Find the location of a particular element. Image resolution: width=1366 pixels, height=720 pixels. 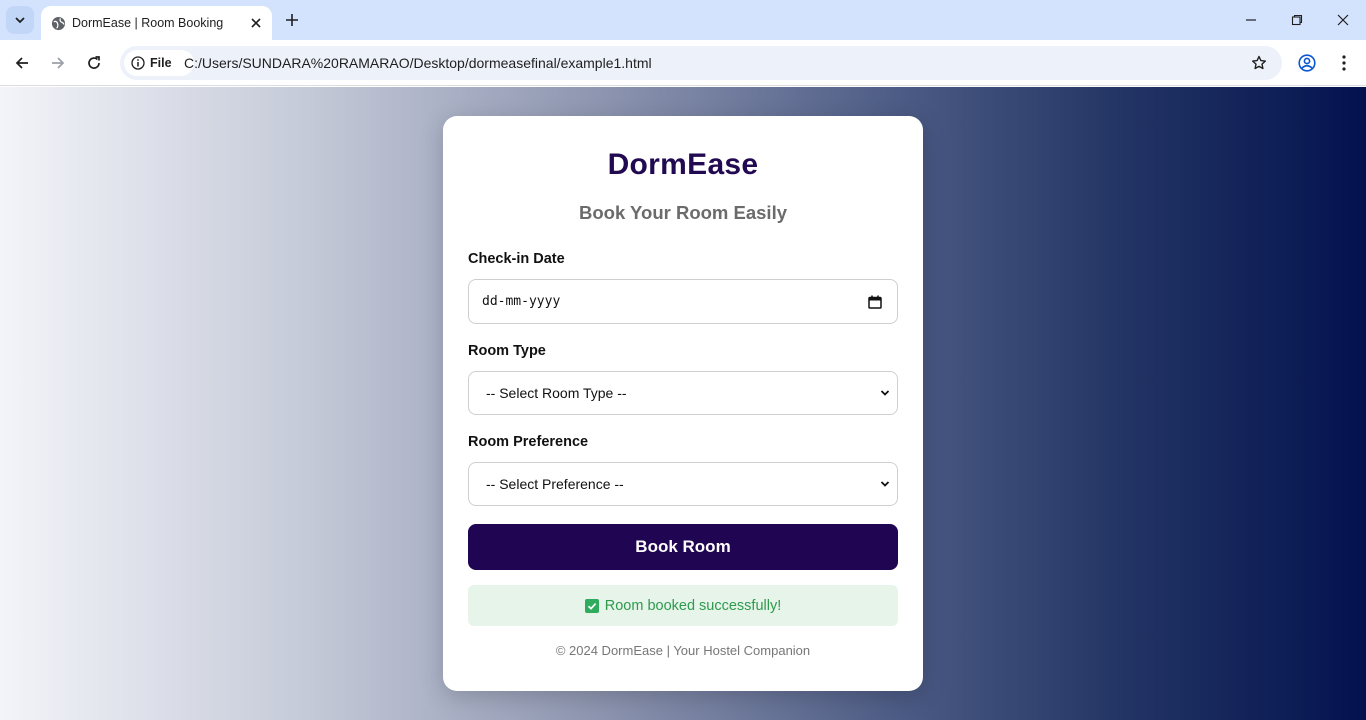

success-text: Room booked successfully! is located at coordinates (693, 605).